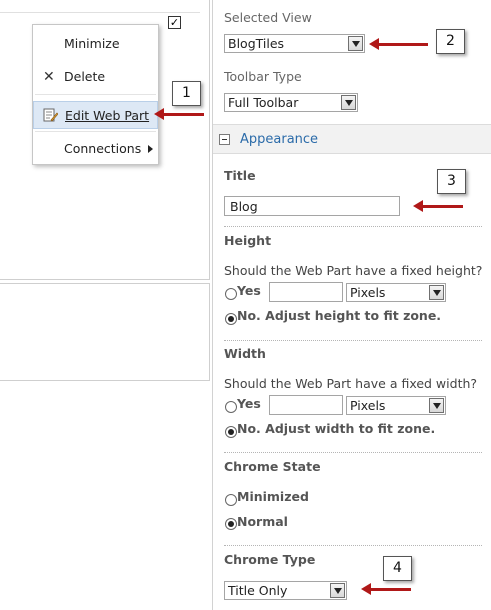 This screenshot has height=610, width=491. What do you see at coordinates (306, 405) in the screenshot?
I see `width-value-input` at bounding box center [306, 405].